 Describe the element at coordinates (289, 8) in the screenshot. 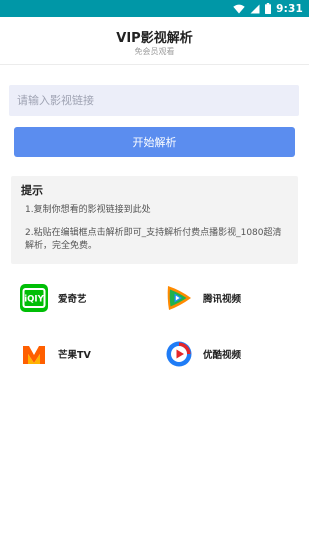

I see `status-time: 9:31` at that location.